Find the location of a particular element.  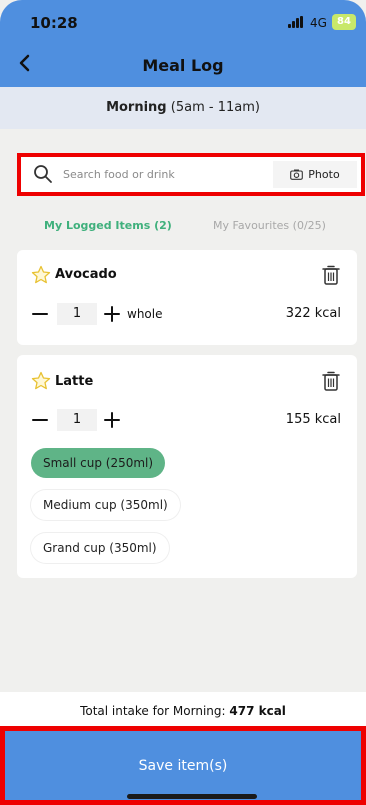

battery-icon: 84 is located at coordinates (344, 22).